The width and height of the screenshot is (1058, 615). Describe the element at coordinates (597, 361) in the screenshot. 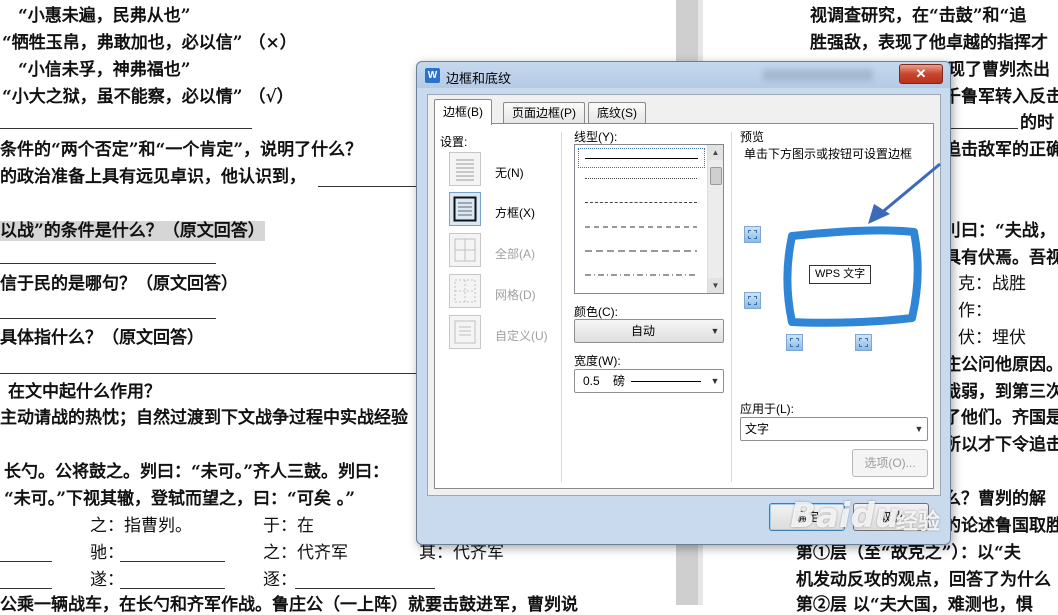

I see `width-label: 宽度(W):` at that location.